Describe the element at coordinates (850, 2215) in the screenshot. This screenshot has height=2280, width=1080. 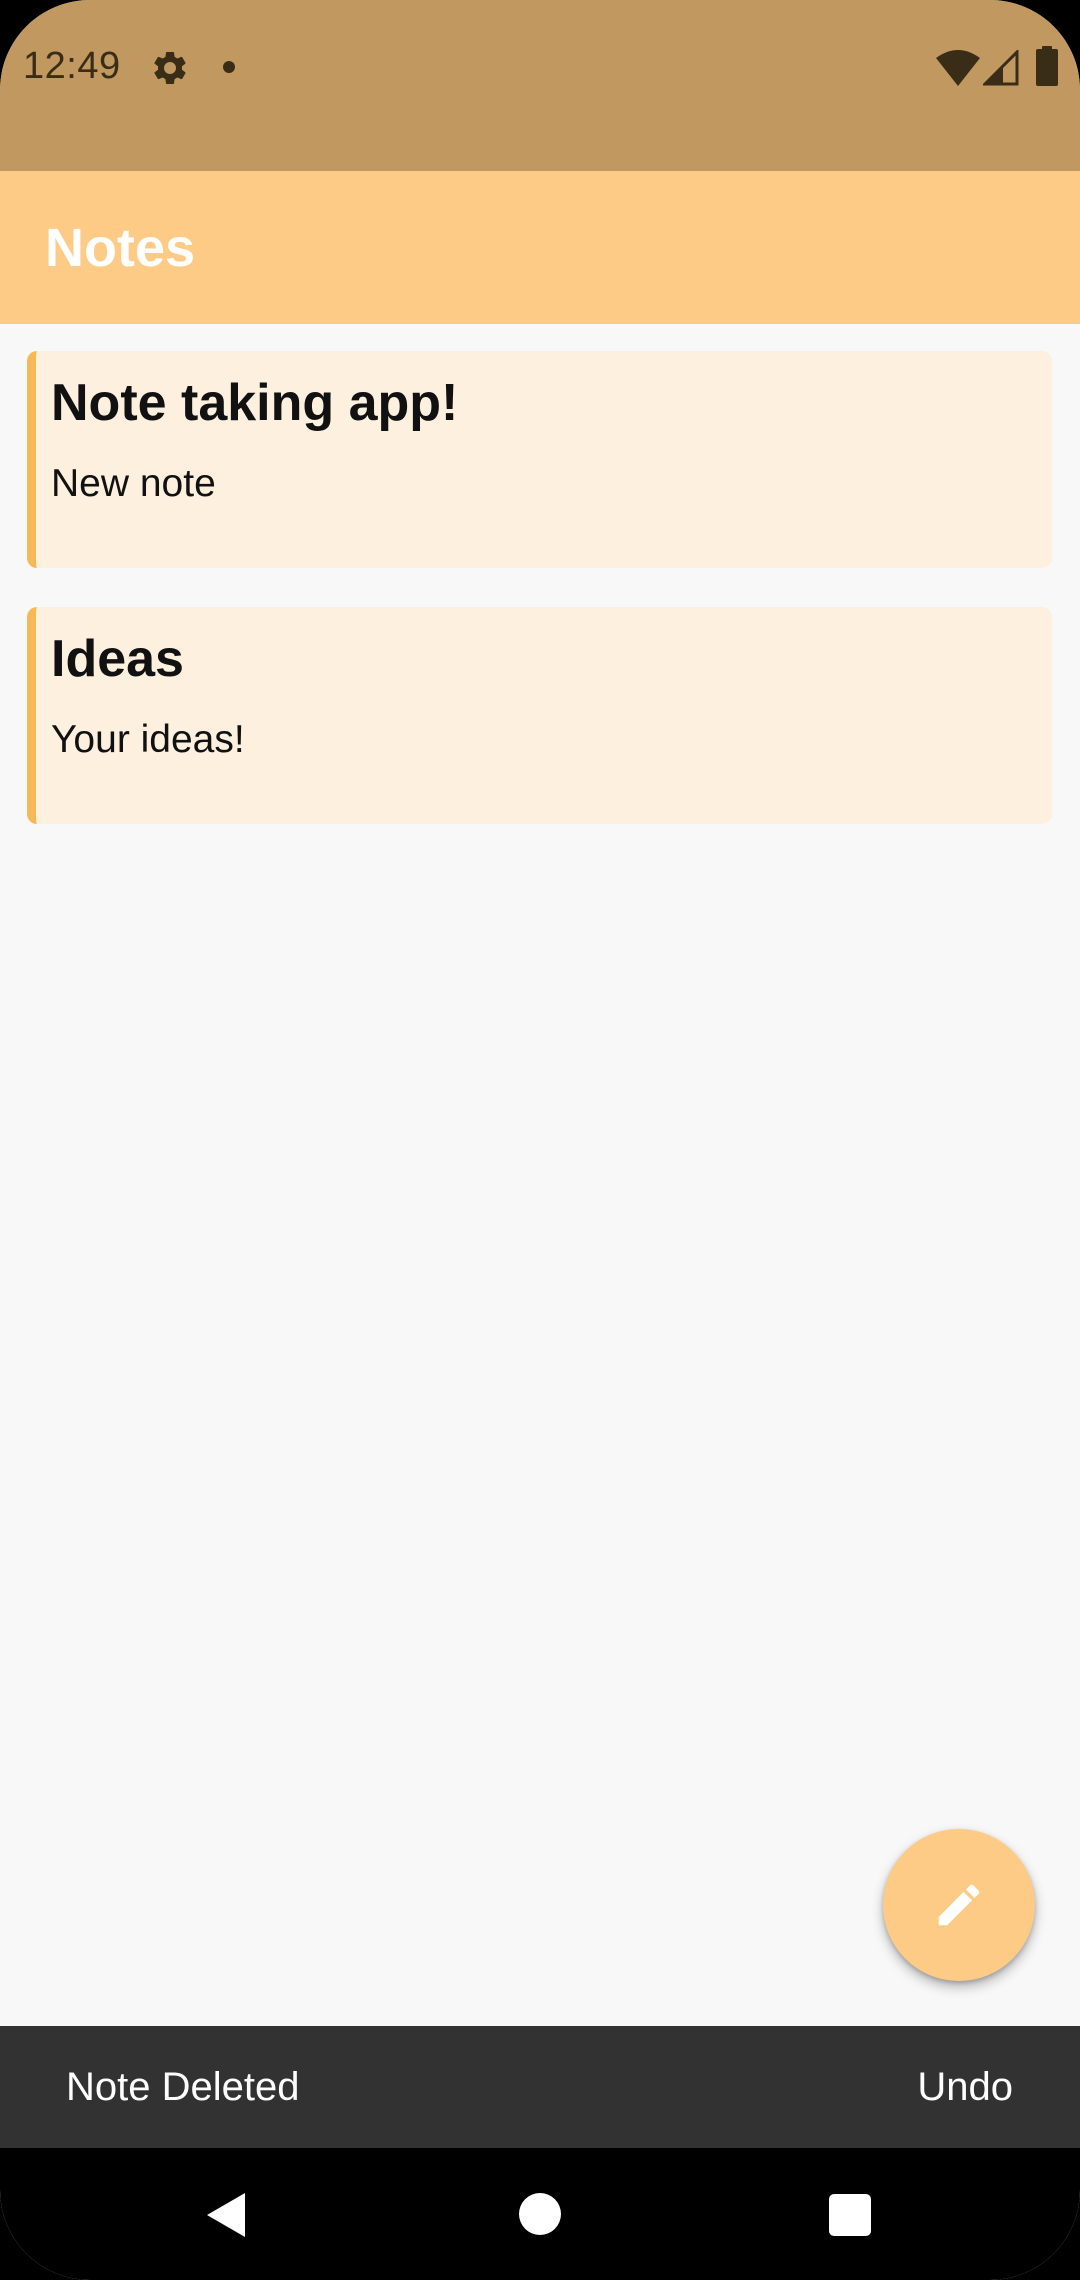
I see `recents-icon` at that location.